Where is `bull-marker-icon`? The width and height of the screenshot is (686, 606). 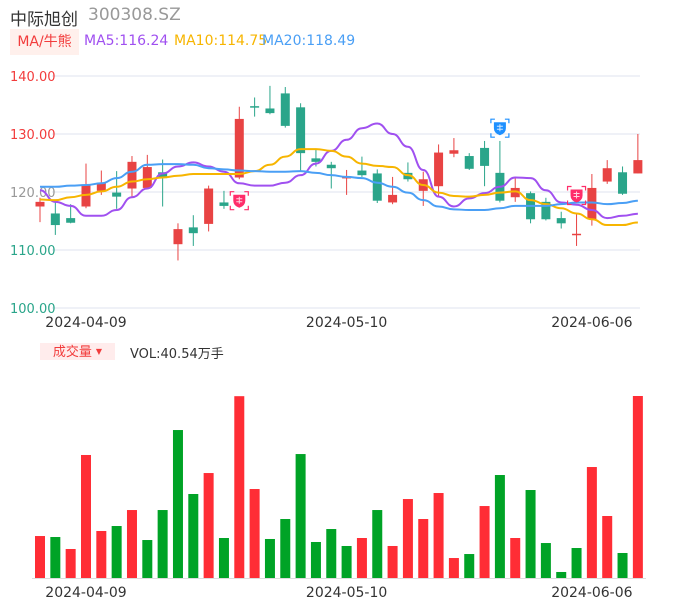
bull-marker-icon is located at coordinates (239, 201).